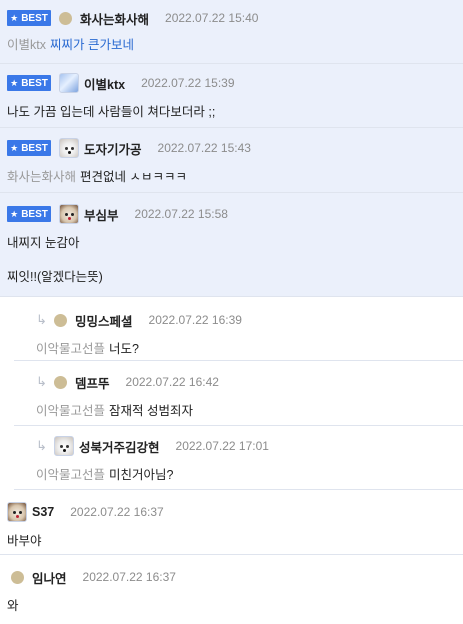  I want to click on comment-text: 화사는화사해 편견없네 ㅅㅂㅋㅋㅋ, so click(97, 177).